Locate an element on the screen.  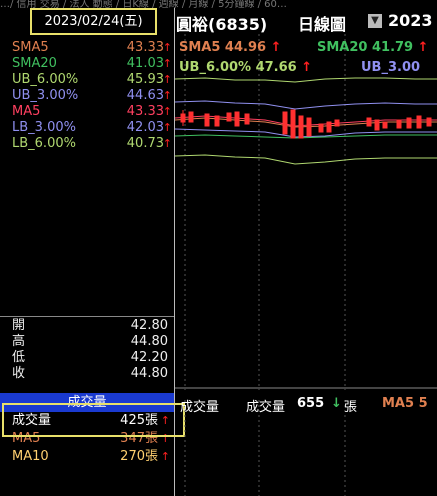
volume-legend-ma5: MA5 5 is located at coordinates (405, 403).